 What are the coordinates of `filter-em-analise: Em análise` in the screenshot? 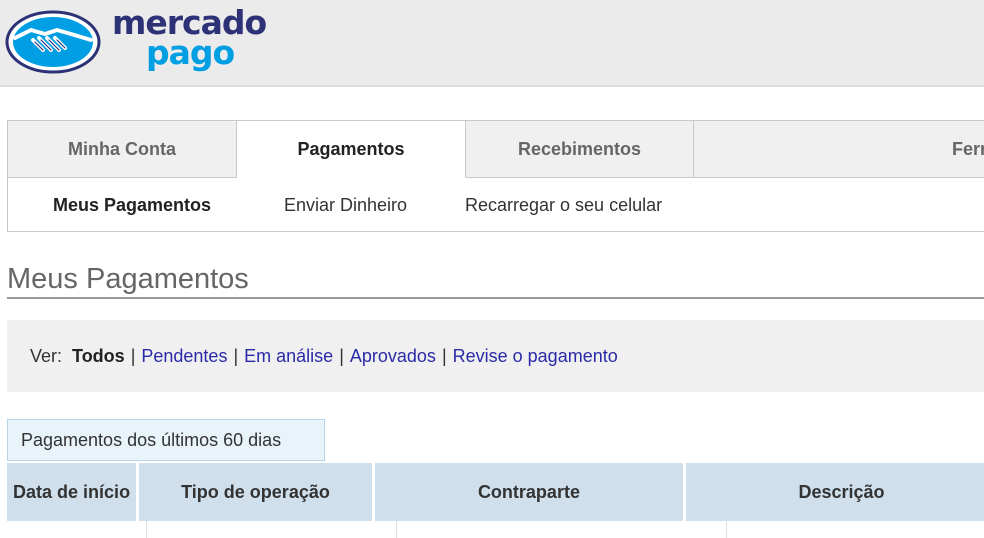 It's located at (288, 356).